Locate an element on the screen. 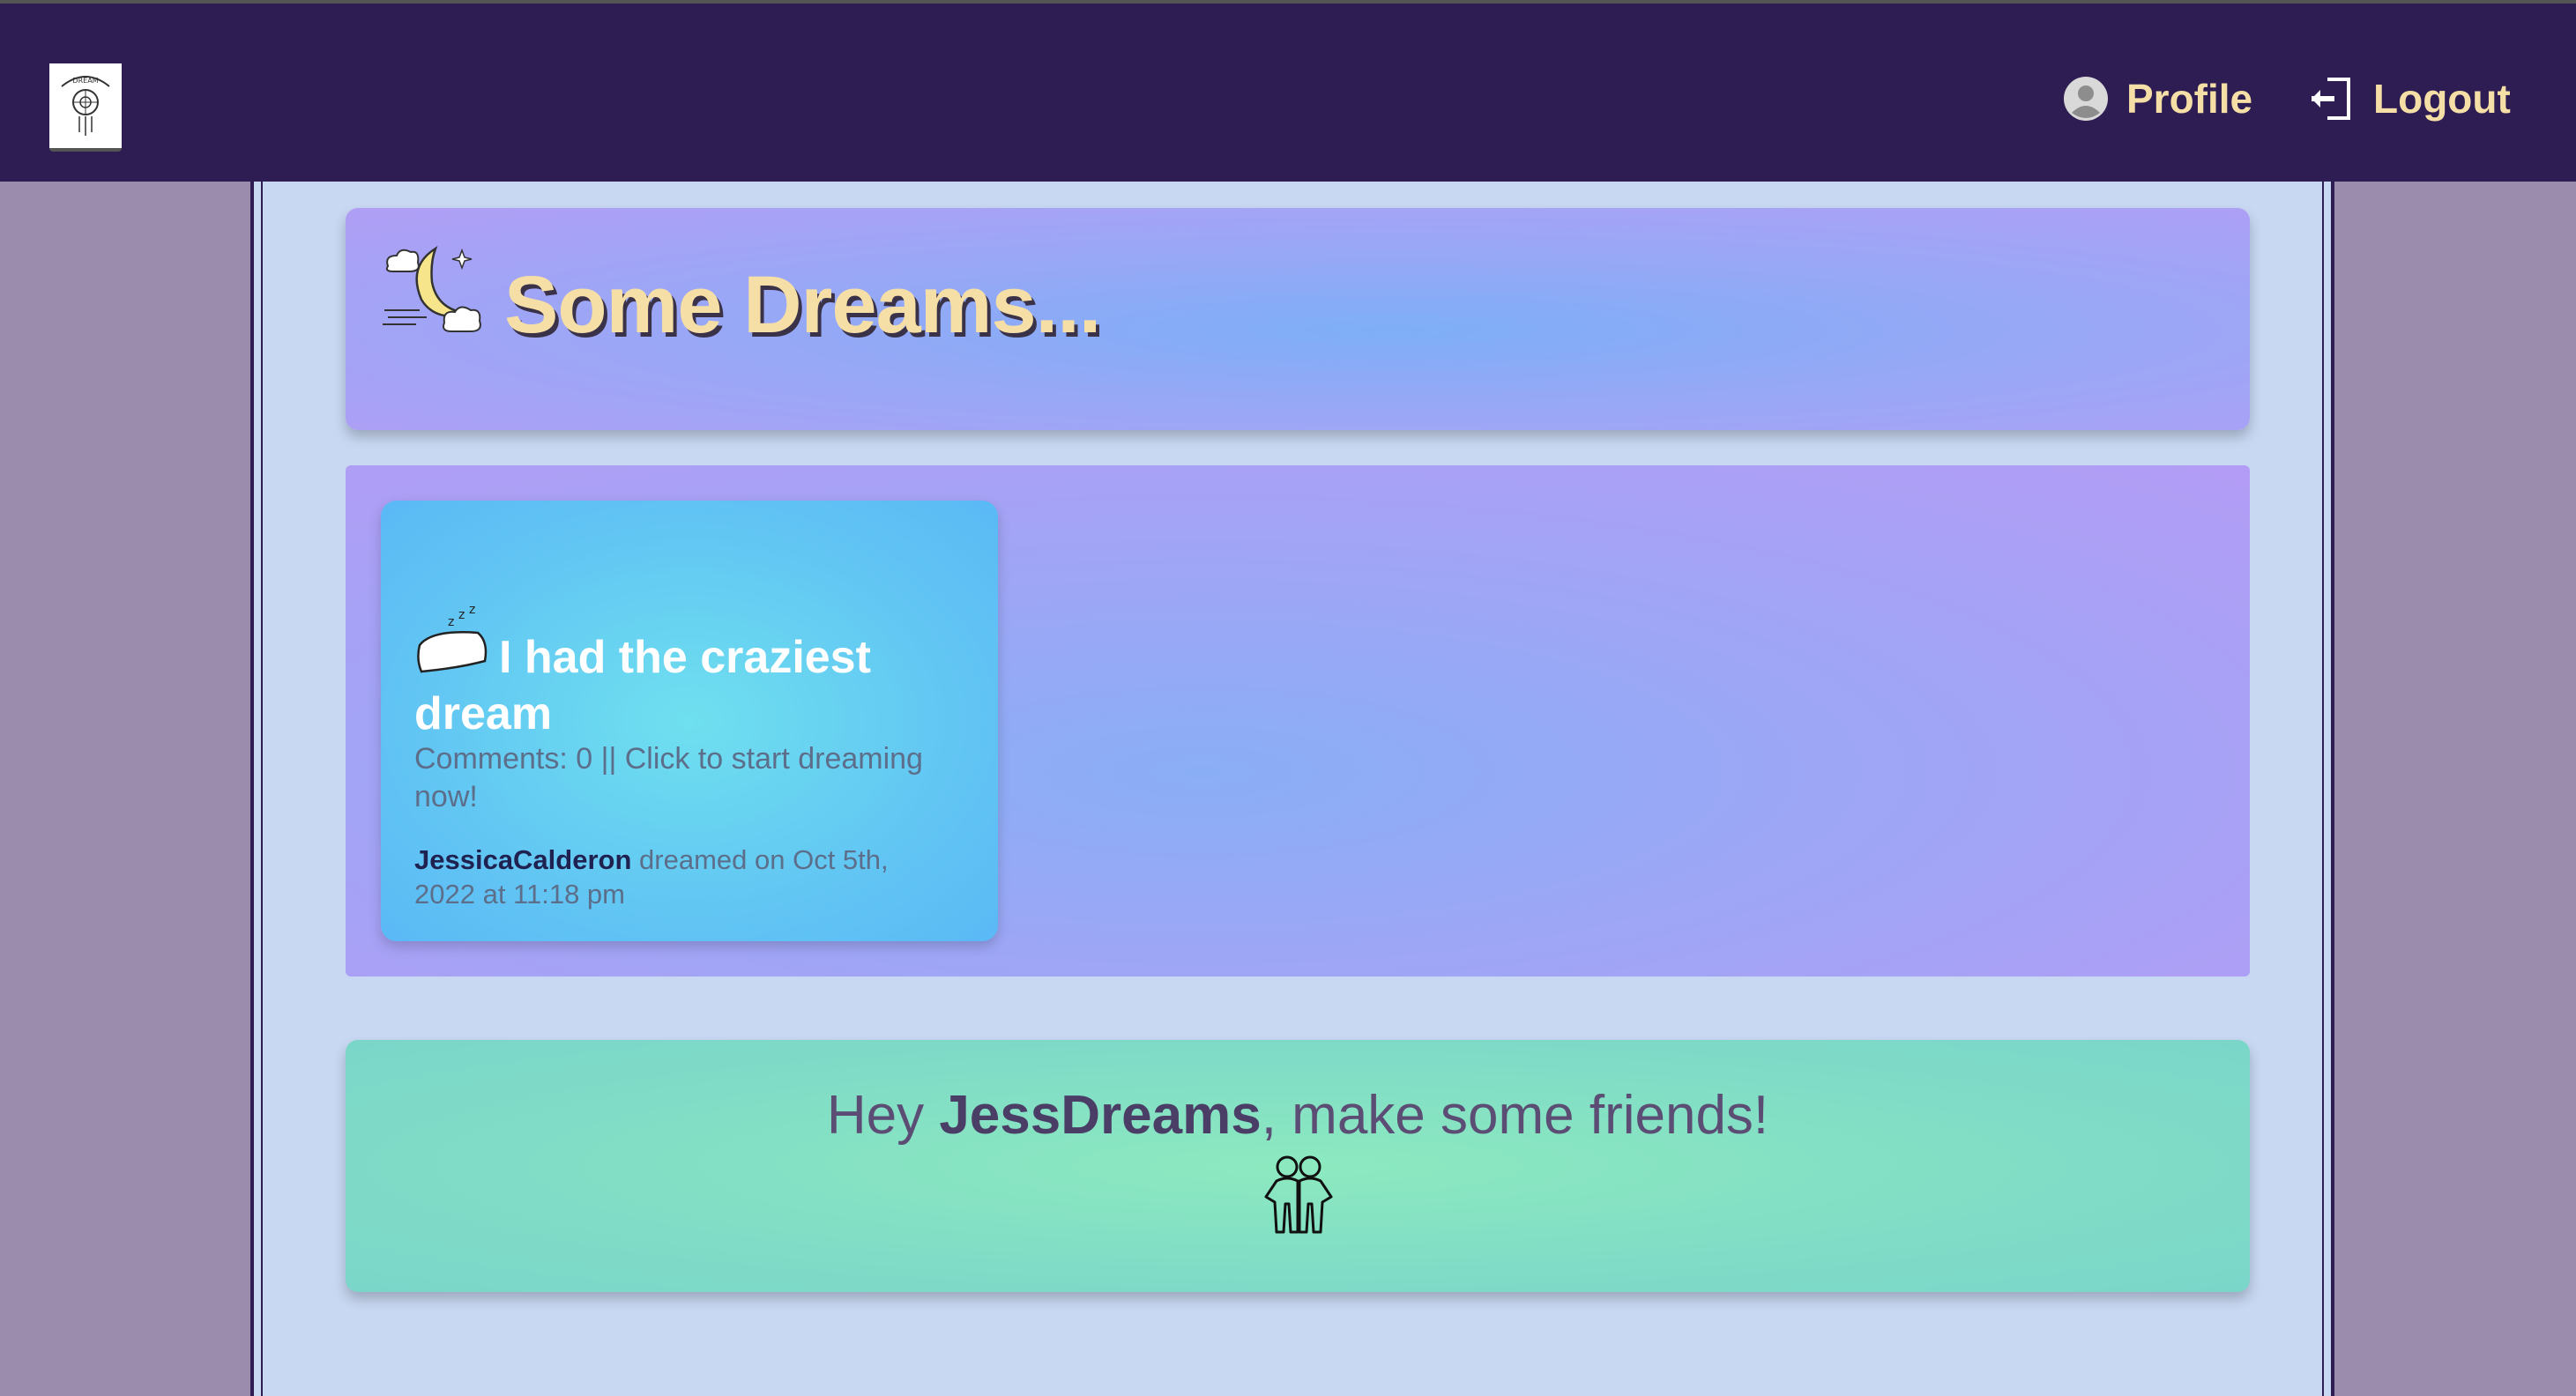 The height and width of the screenshot is (1396, 2576). svg-text: DREAM is located at coordinates (85, 81).